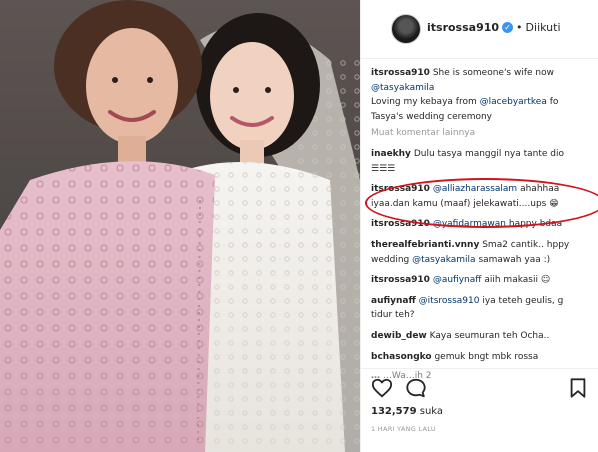  I want to click on comment-text: happy bdaa, so click(535, 224).